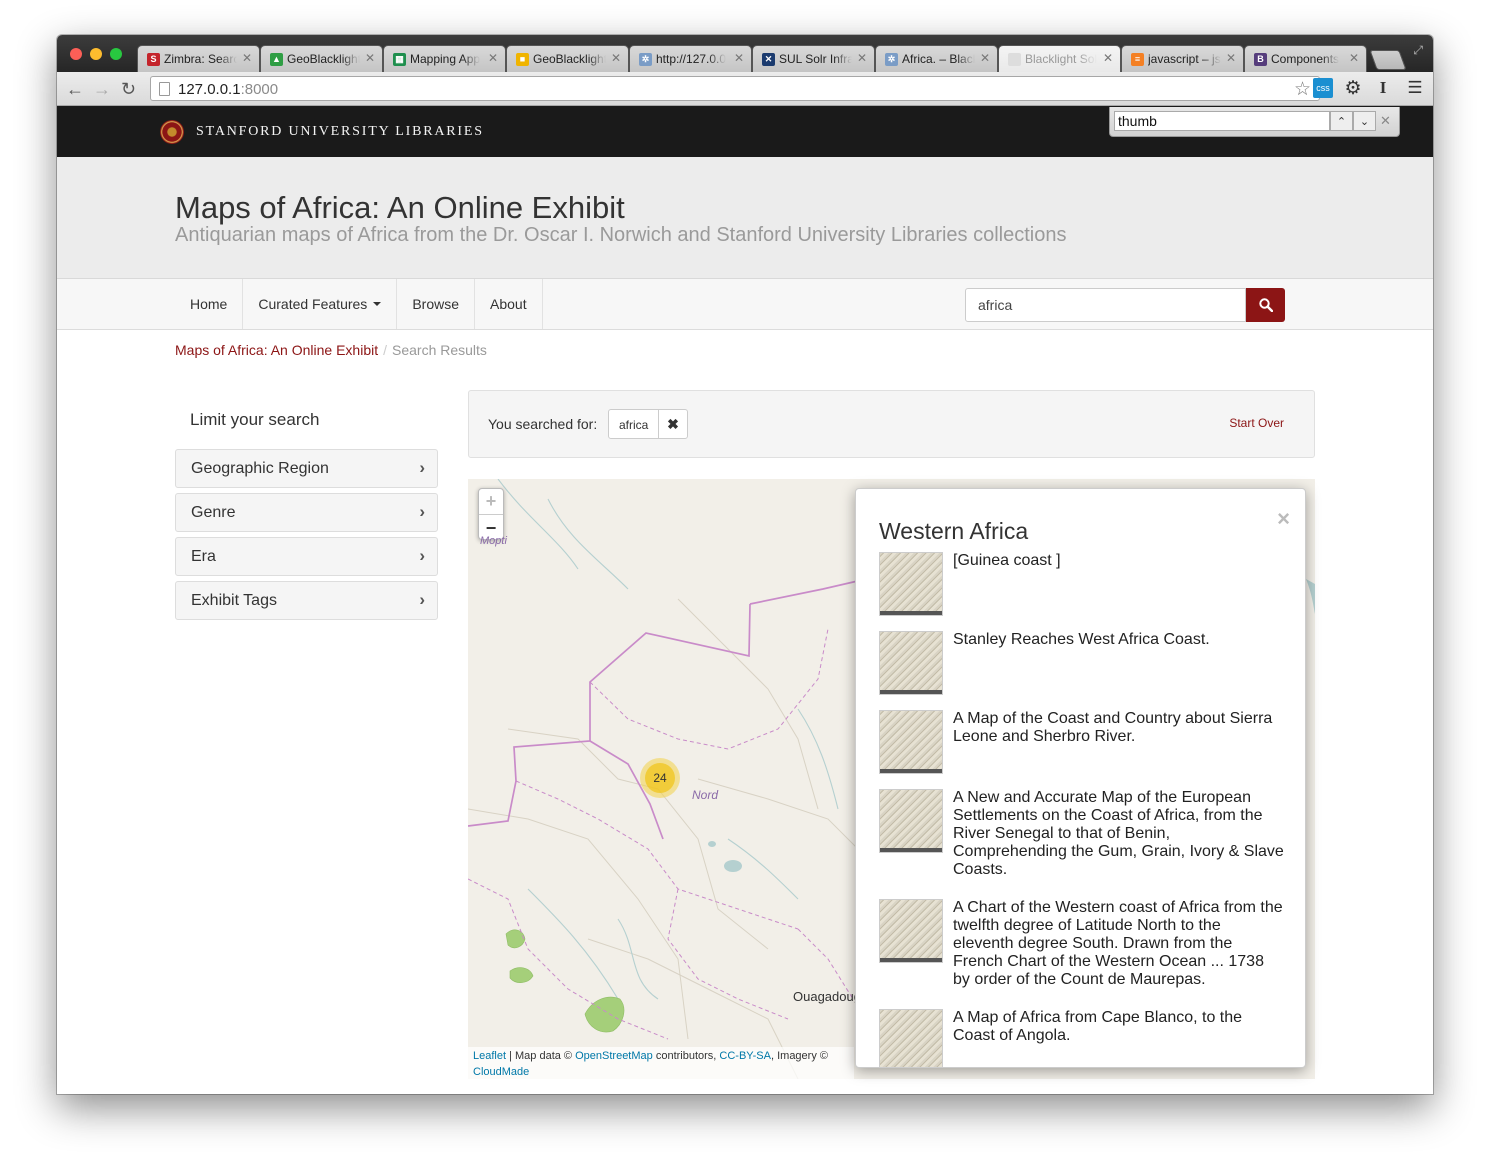  Describe the element at coordinates (1418, 50) in the screenshot. I see `fullscreen-icon: ⤢` at that location.